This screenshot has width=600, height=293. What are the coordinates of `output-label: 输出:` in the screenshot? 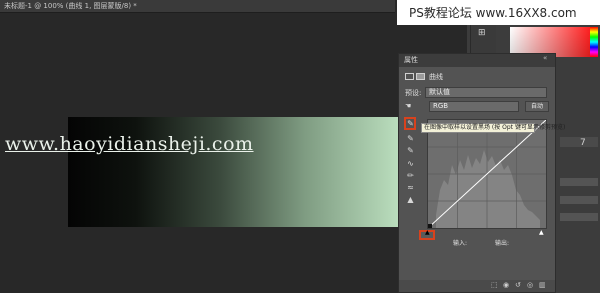 It's located at (502, 243).